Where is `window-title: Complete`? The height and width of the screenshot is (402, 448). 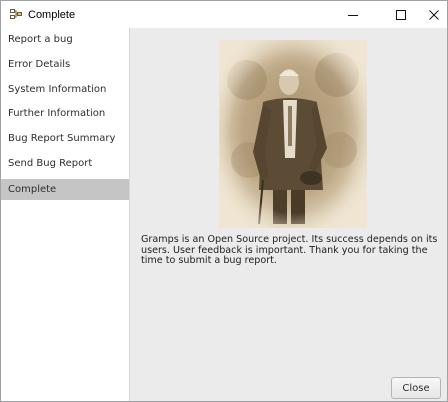 window-title: Complete is located at coordinates (52, 15).